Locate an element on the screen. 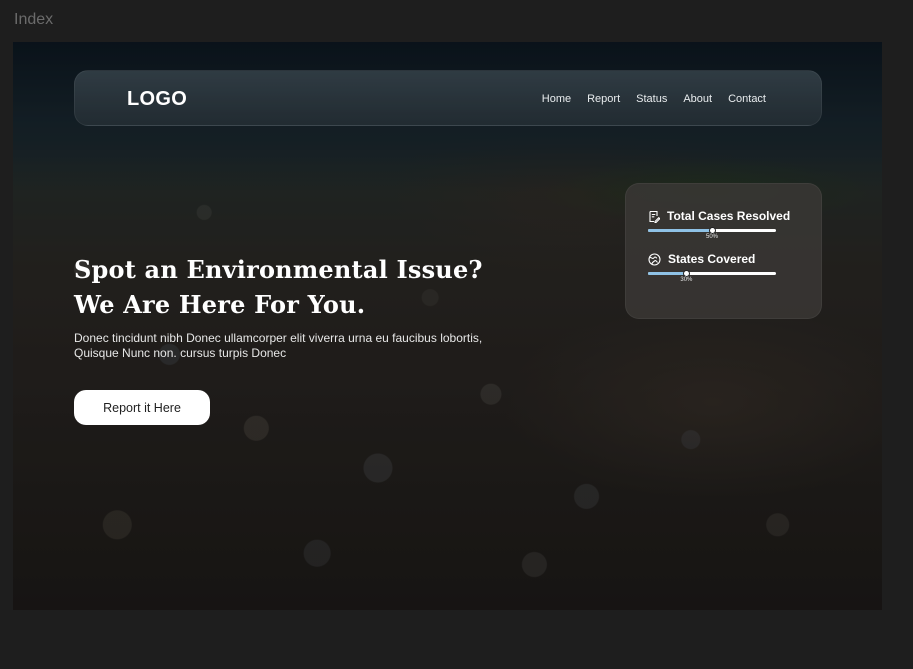  stat-title: States Covered is located at coordinates (712, 259).